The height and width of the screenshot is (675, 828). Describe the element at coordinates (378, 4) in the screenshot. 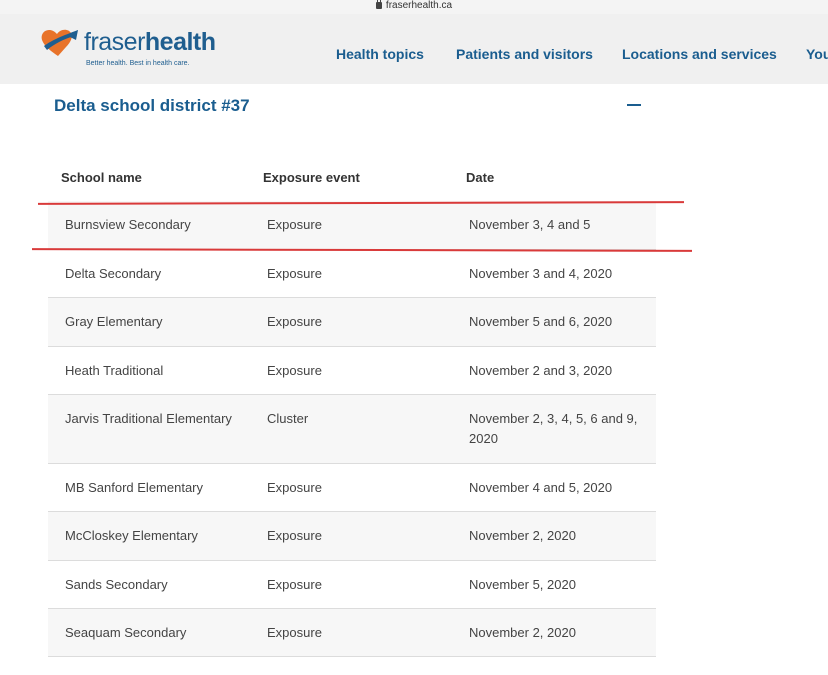

I see `lock-icon` at that location.